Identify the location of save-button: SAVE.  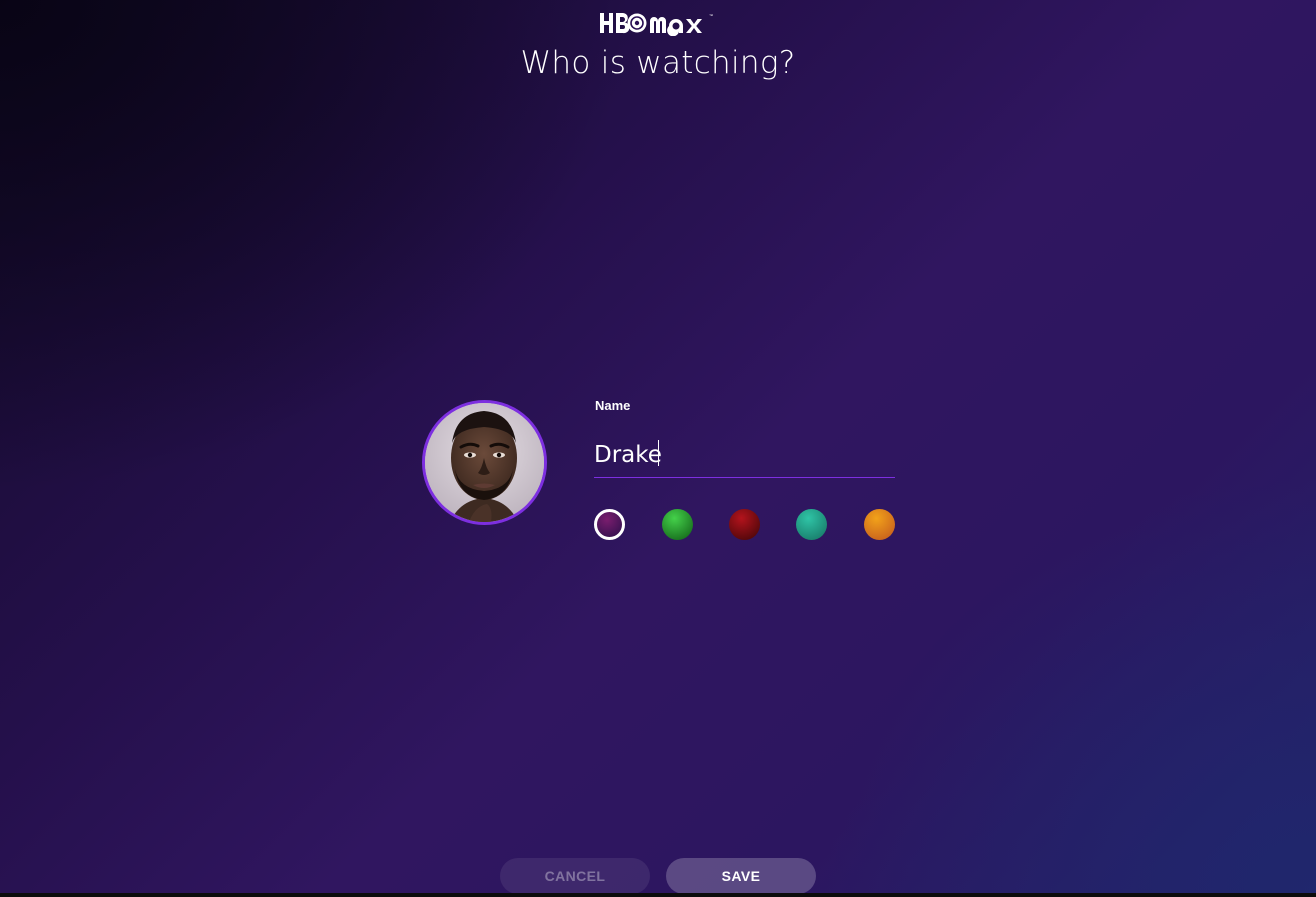
(741, 876).